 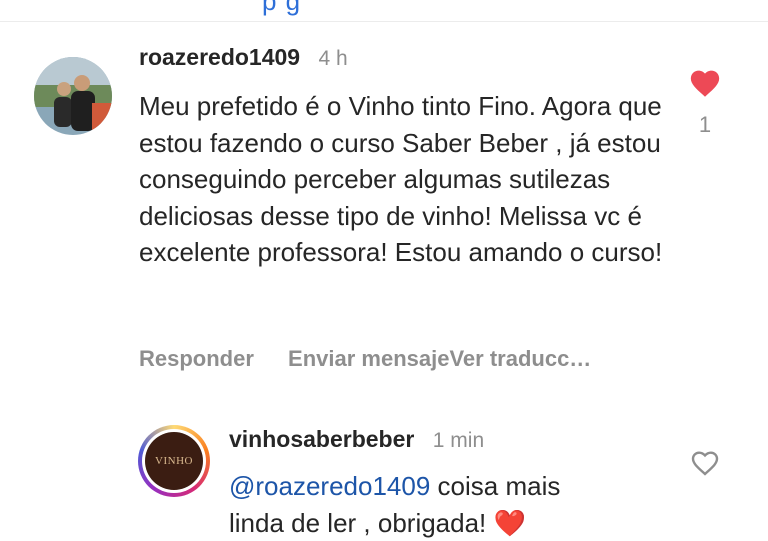 What do you see at coordinates (333, 58) in the screenshot?
I see `comment-time: 4 h` at bounding box center [333, 58].